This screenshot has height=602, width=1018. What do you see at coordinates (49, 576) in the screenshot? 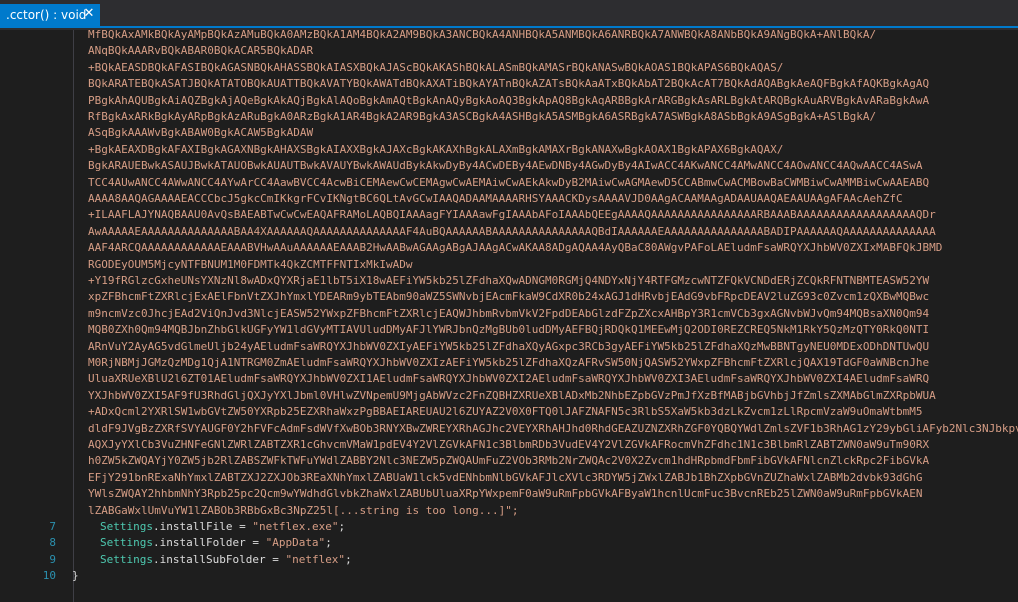
I see `line-number: 10` at bounding box center [49, 576].